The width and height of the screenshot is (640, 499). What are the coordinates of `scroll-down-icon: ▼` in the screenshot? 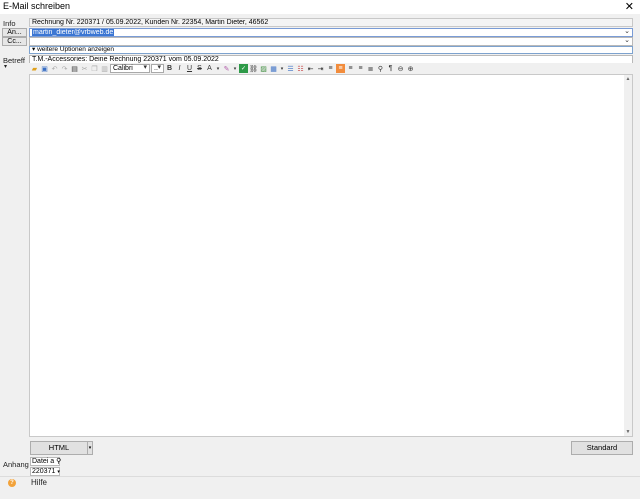 It's located at (628, 432).